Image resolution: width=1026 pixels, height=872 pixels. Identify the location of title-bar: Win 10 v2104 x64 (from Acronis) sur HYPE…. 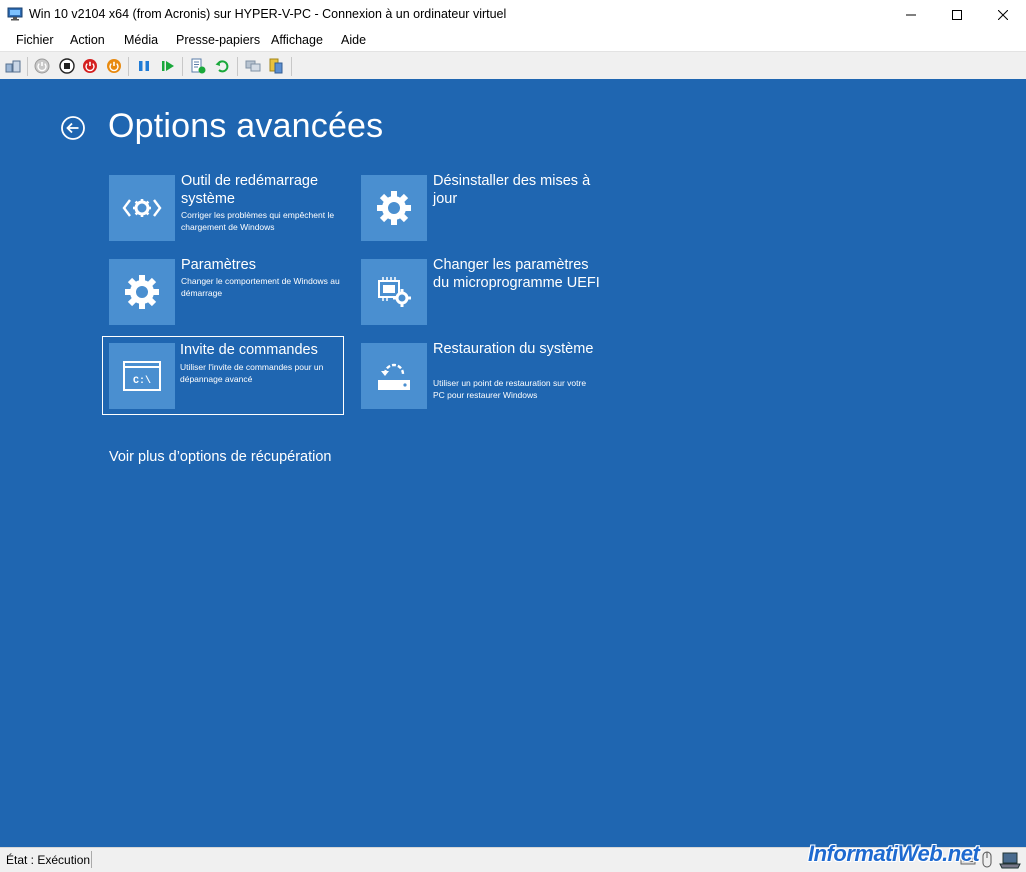
(513, 14).